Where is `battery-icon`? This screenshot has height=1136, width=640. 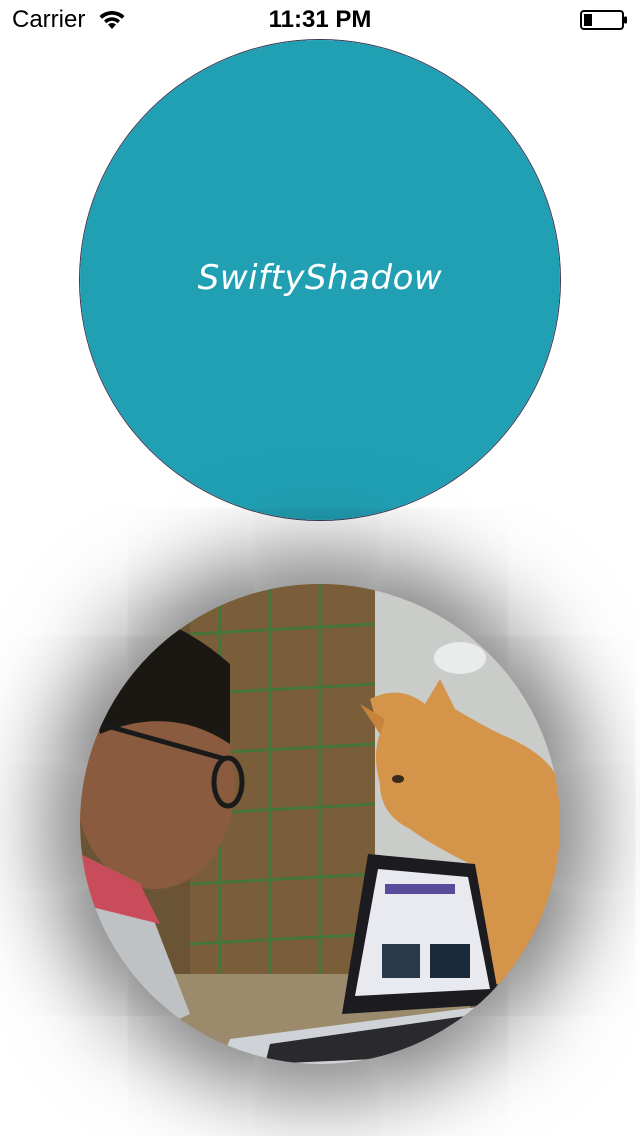
battery-icon is located at coordinates (603, 20).